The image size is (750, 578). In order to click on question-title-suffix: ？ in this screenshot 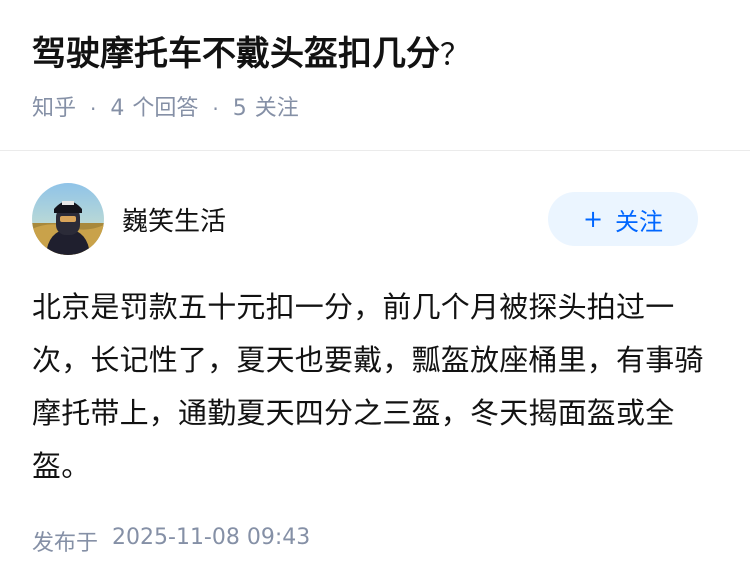, I will do `click(455, 55)`.